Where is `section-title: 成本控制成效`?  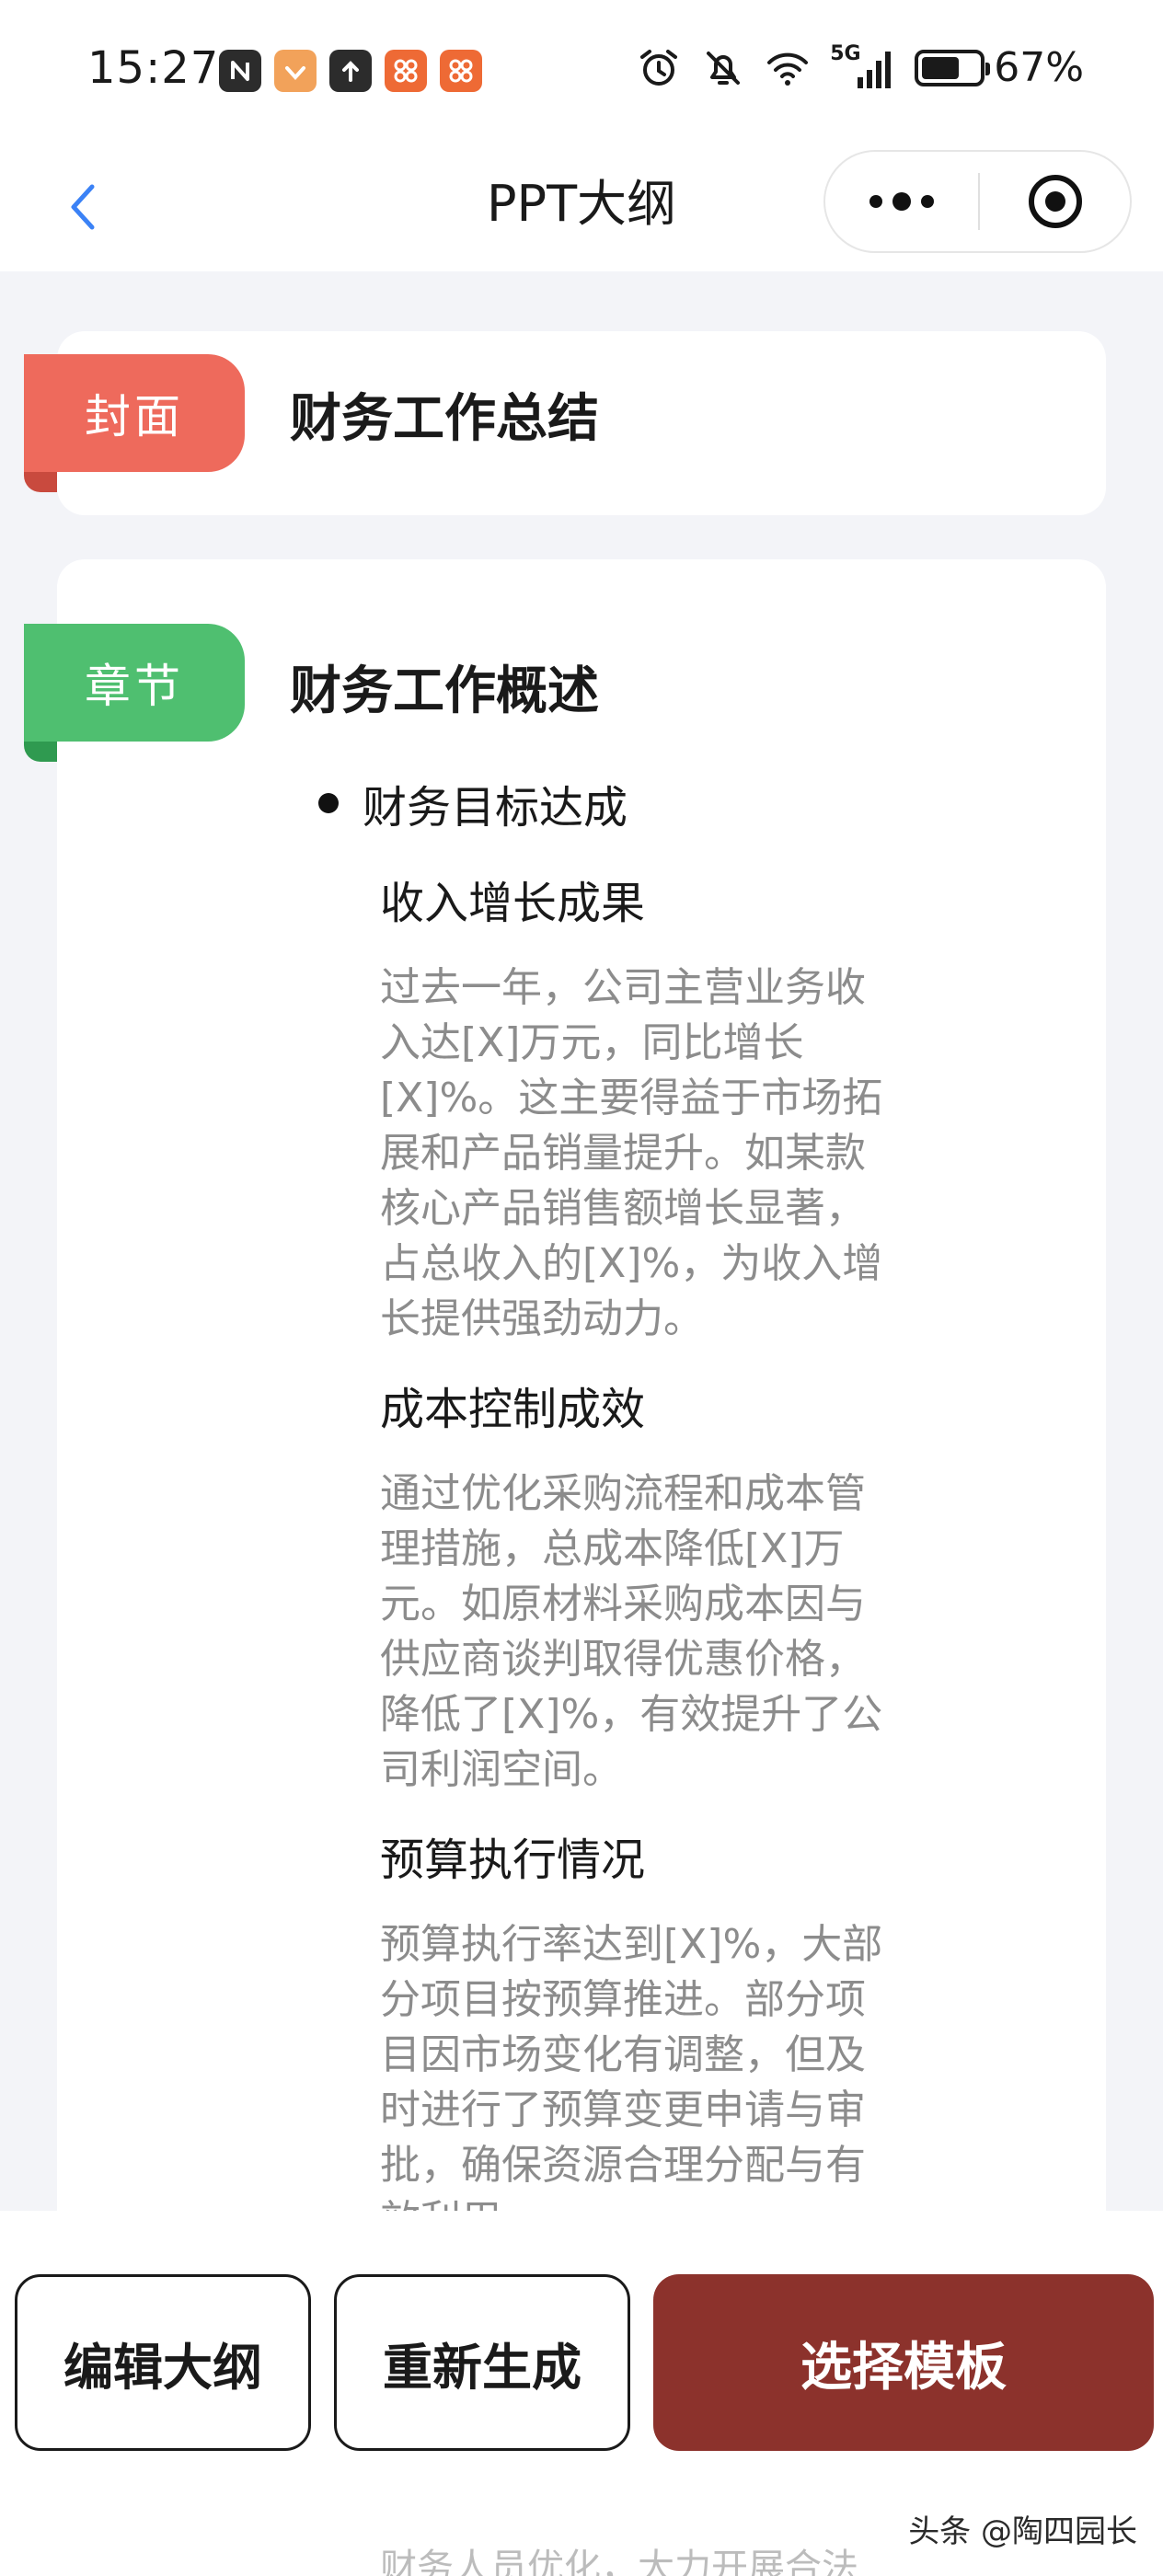 section-title: 成本控制成效 is located at coordinates (513, 1409).